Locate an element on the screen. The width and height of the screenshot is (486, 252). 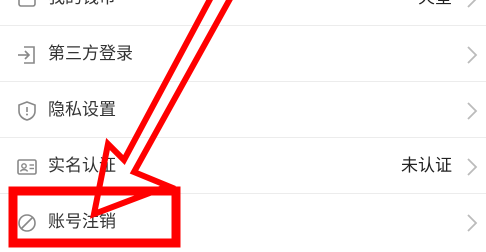
shield-icon is located at coordinates (27, 111).